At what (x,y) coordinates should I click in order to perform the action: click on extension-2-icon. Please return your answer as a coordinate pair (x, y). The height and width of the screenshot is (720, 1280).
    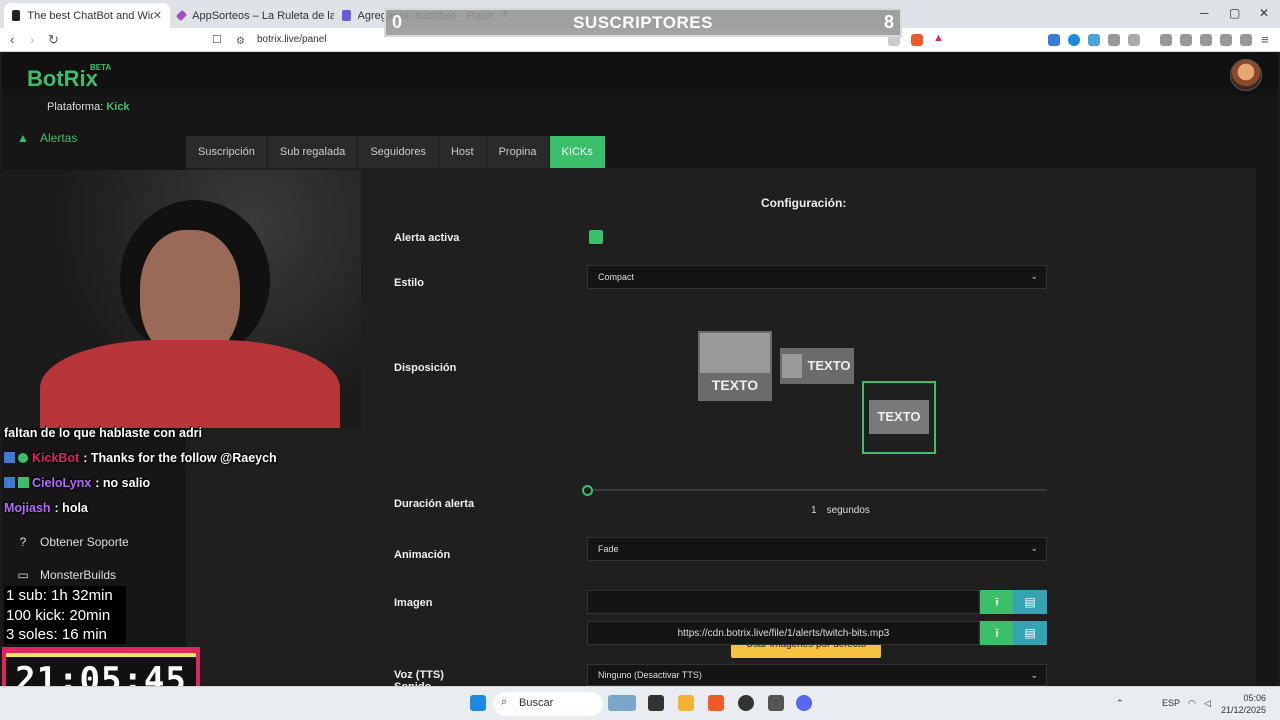
    Looking at the image, I should click on (1074, 40).